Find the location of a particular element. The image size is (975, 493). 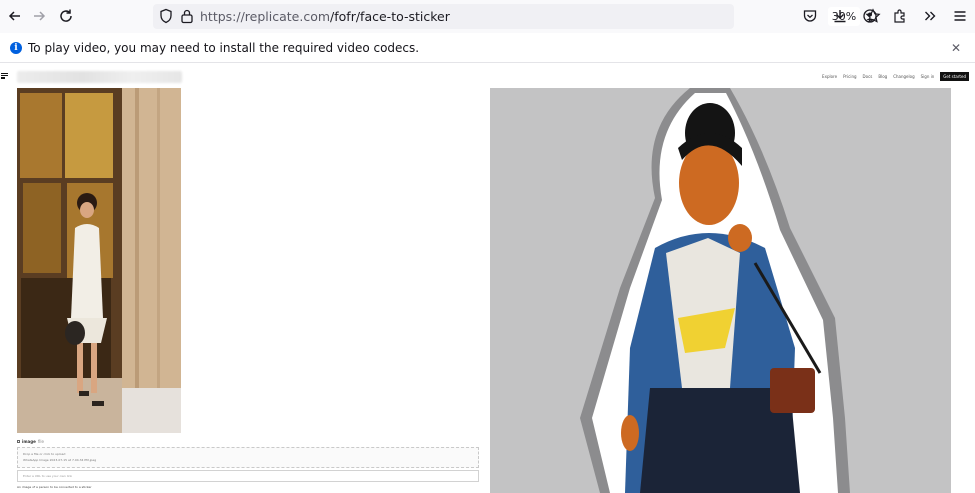

url-input-placeholder: Enter a URL to use your own link is located at coordinates (48, 476).